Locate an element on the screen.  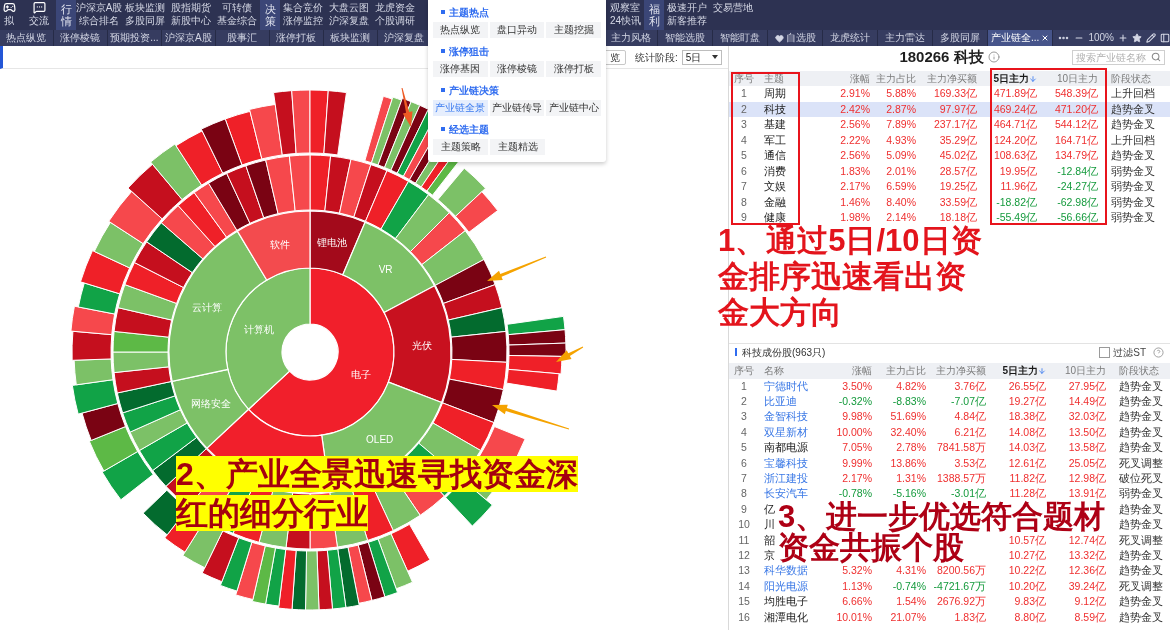
tab: 板块监测 is located at coordinates (350, 38).